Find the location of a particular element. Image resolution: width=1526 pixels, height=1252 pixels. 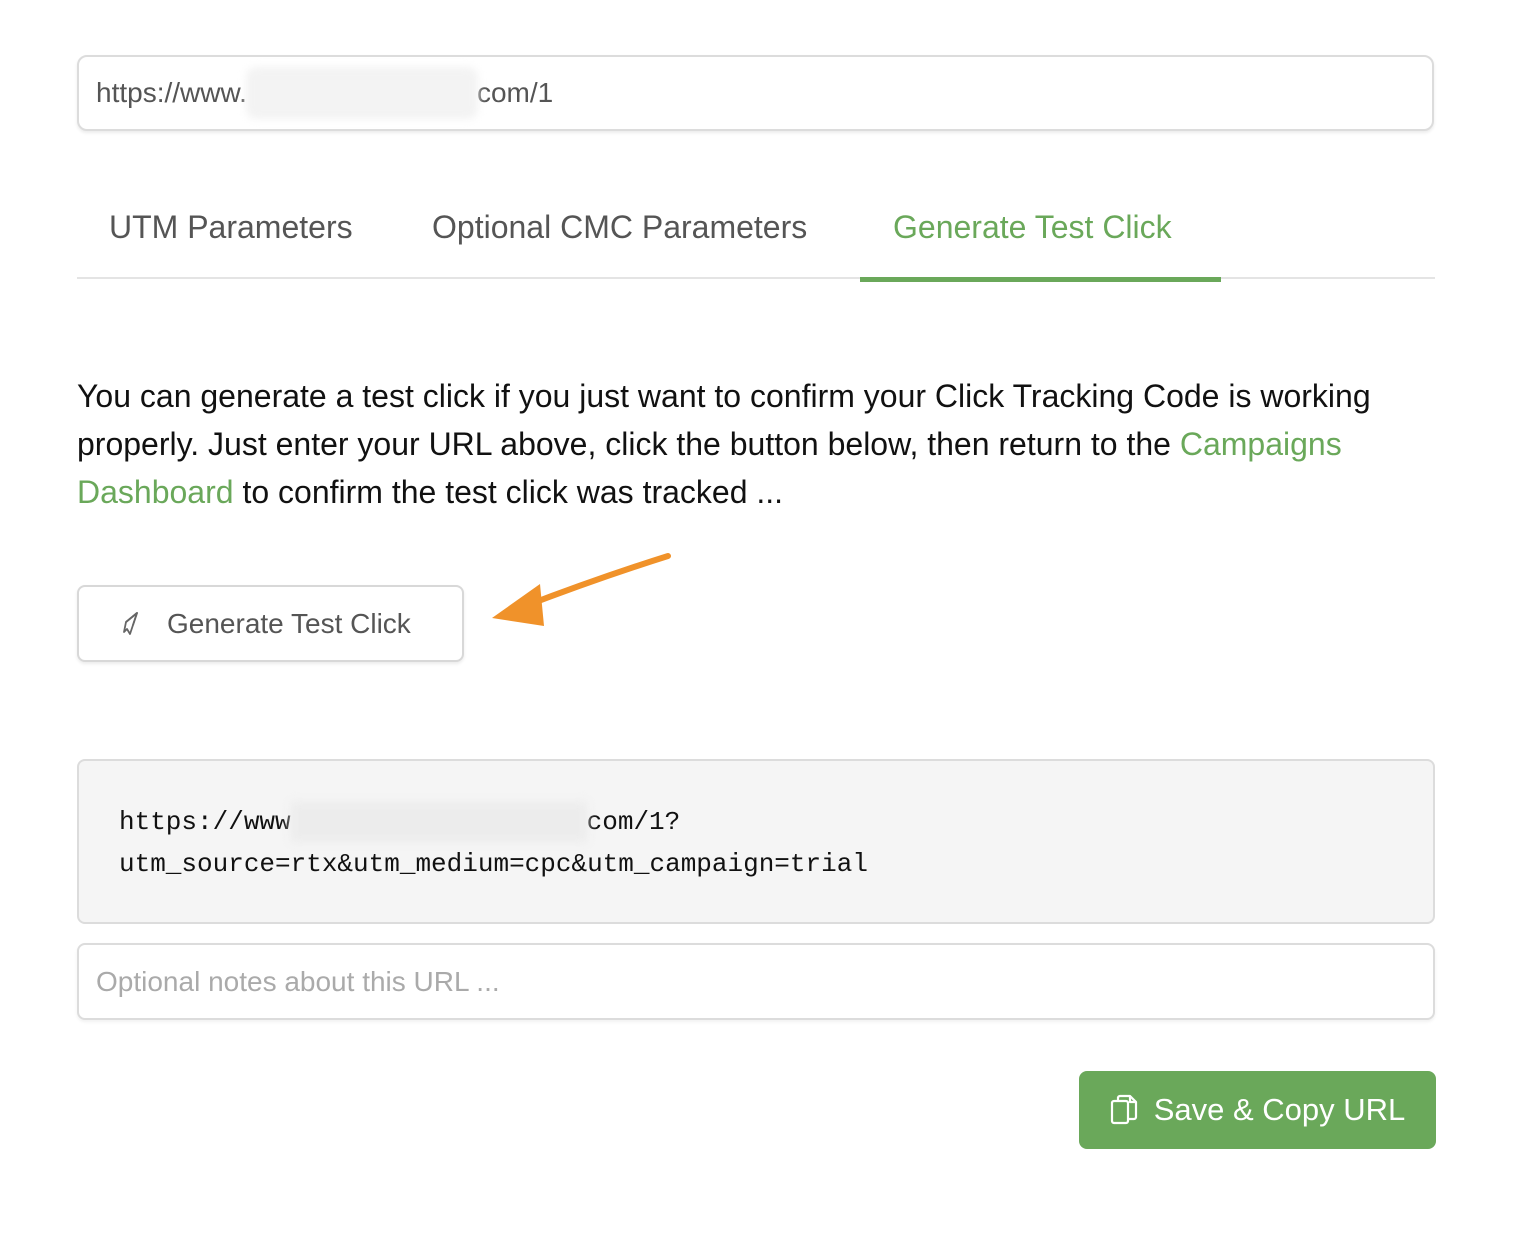

tab-generate-test-click: Generate Test Click is located at coordinates (1032, 227).